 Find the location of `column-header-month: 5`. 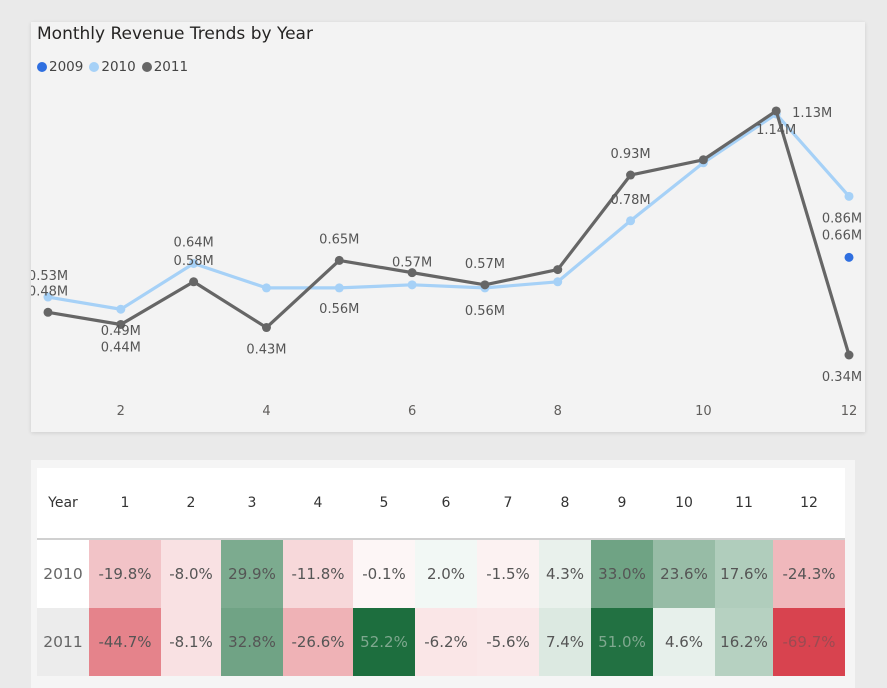

column-header-month: 5 is located at coordinates (384, 504).